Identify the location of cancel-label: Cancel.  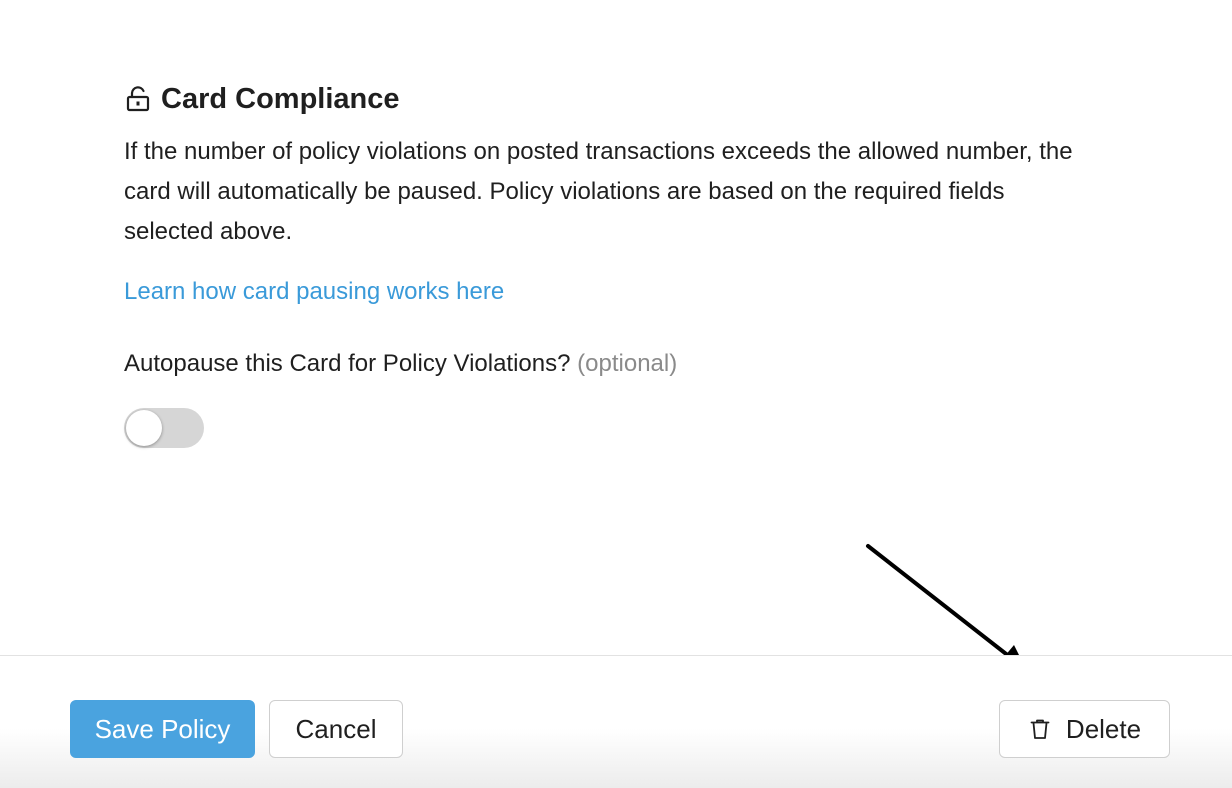
(336, 728).